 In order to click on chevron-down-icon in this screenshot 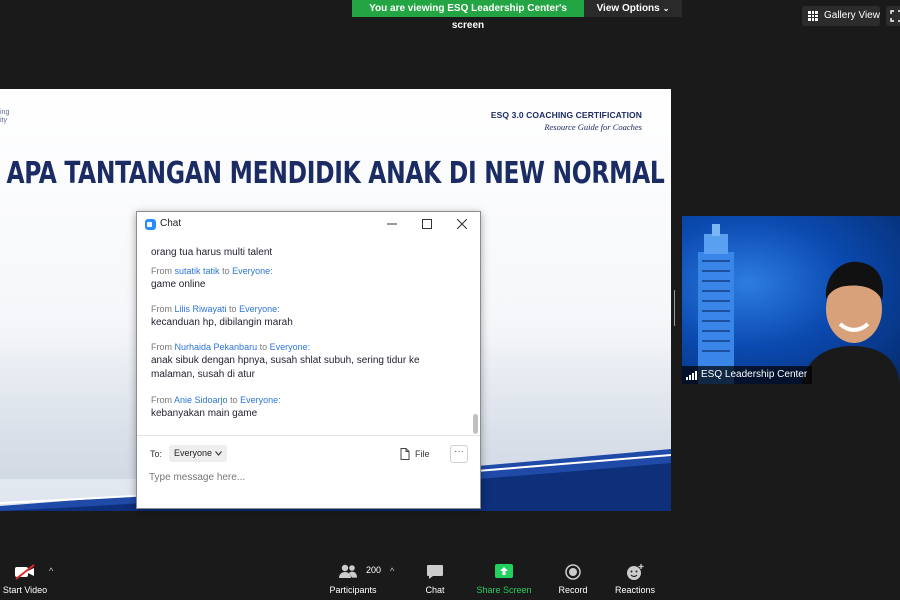, I will do `click(218, 453)`.